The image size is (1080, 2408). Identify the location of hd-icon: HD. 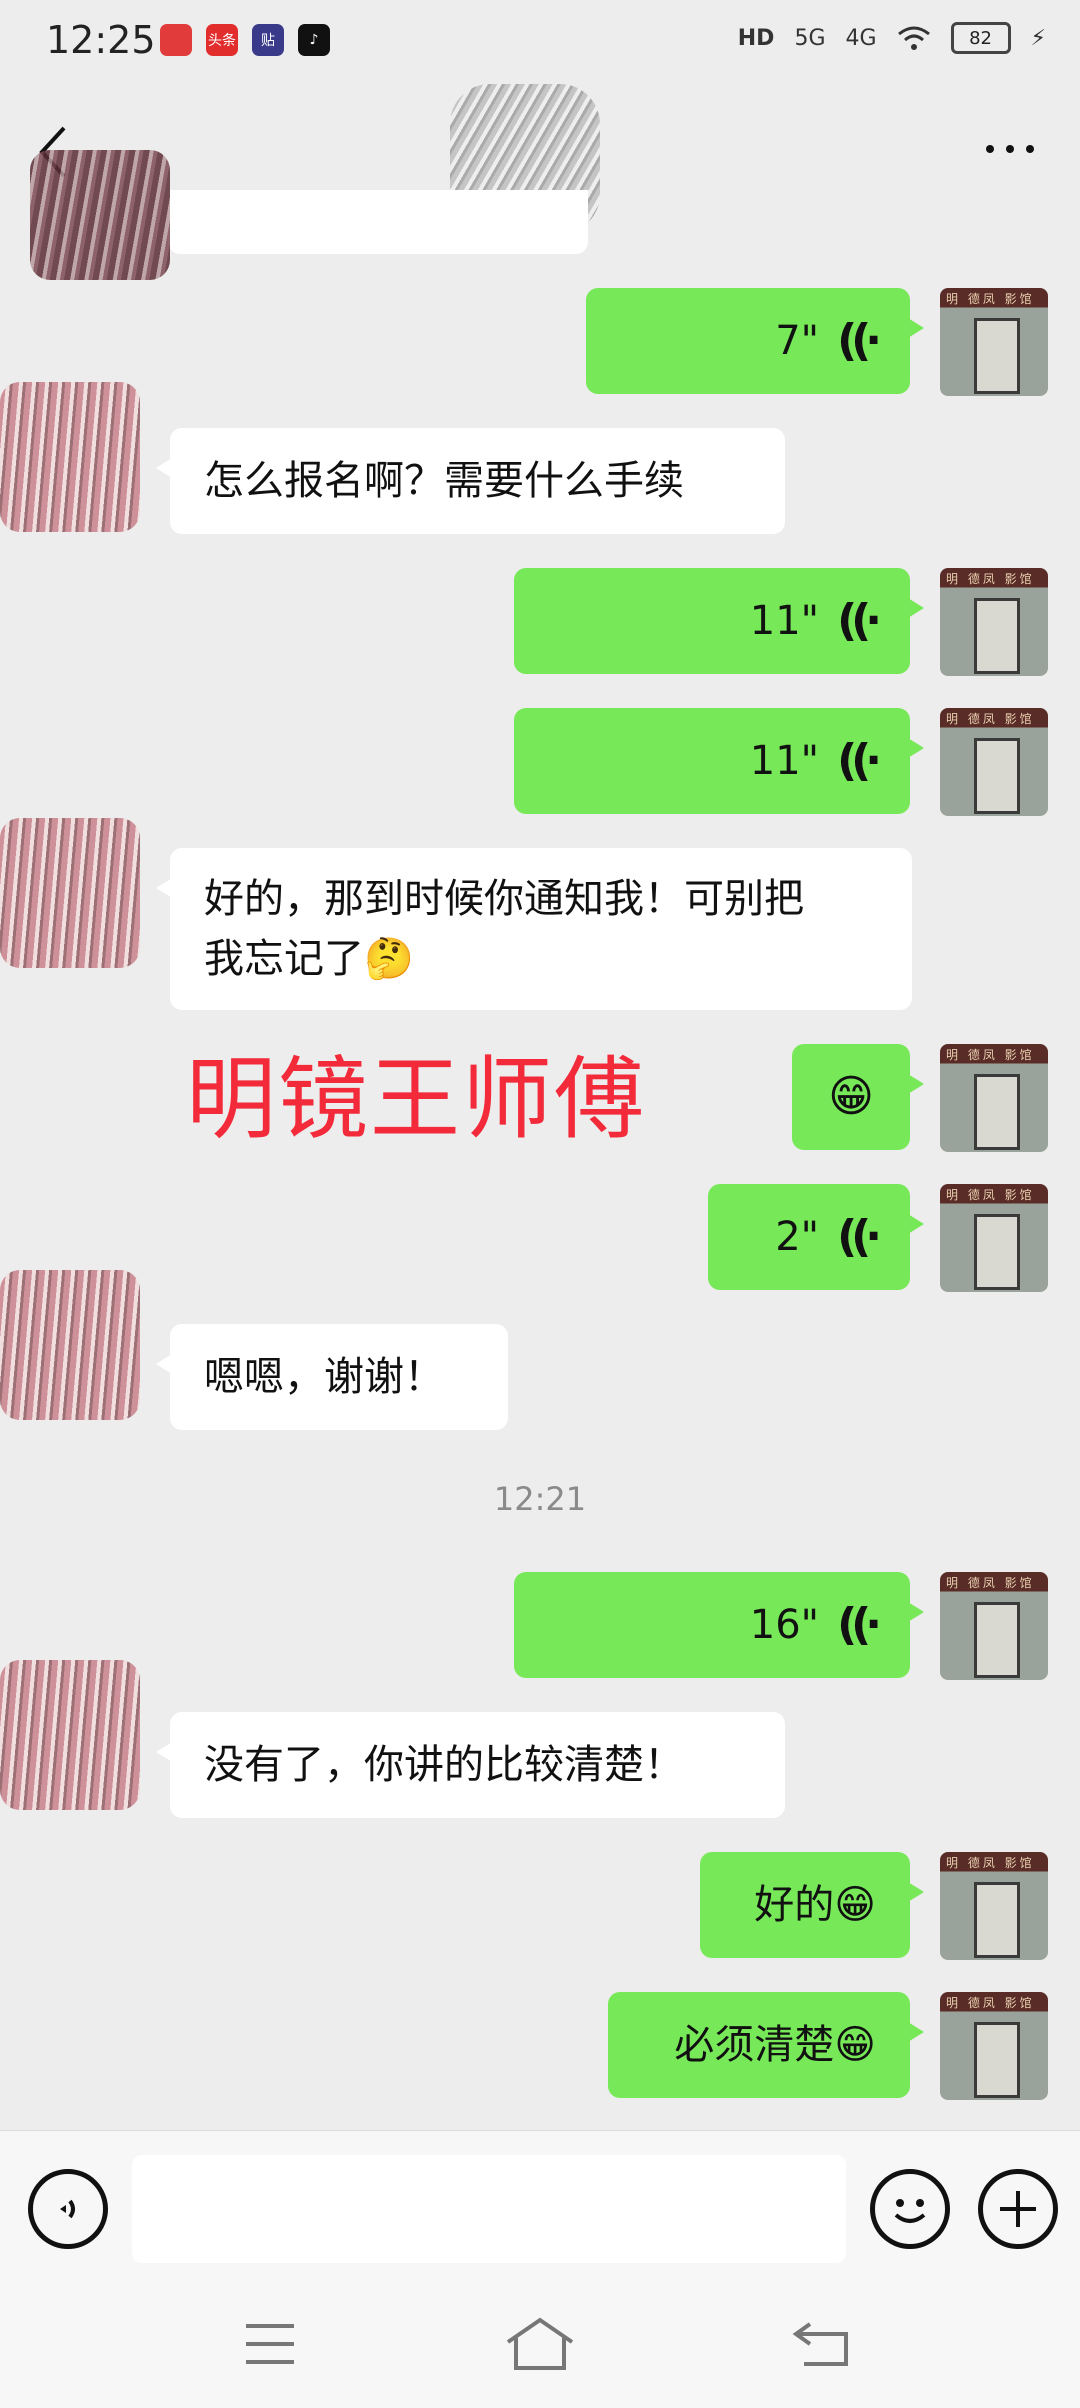
(756, 38).